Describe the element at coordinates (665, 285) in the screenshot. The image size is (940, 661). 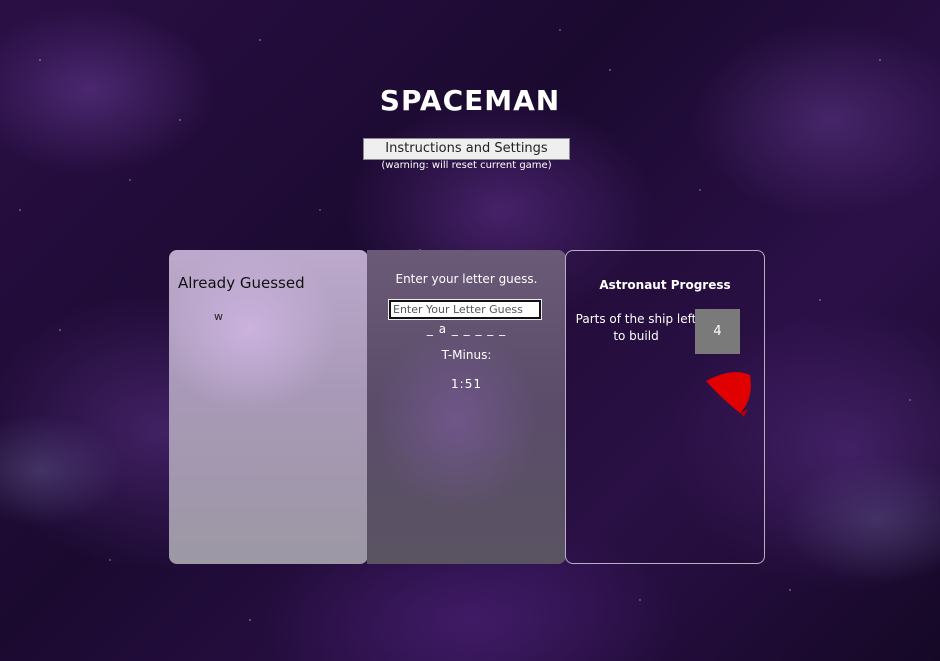
I see `astronaut-progress-heading: Astronaut Progress` at that location.